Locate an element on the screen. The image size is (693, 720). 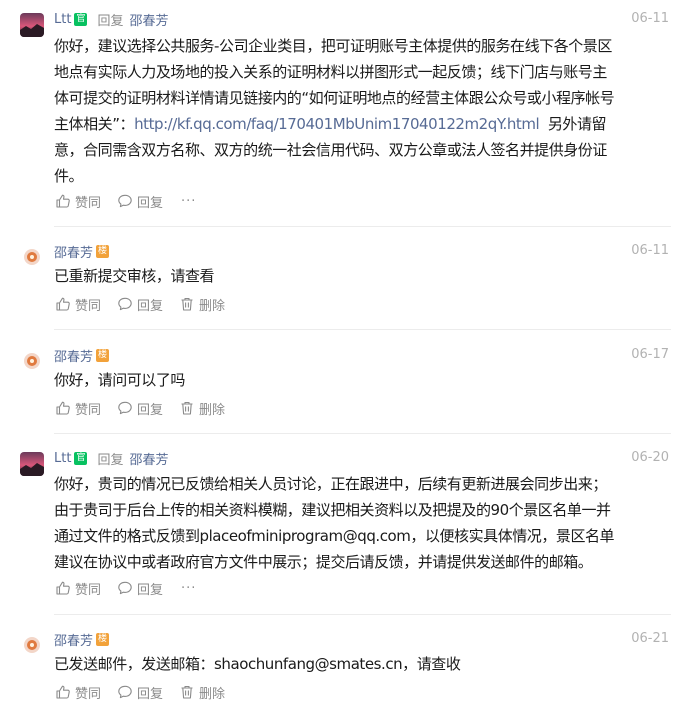
text-line: 意，合同需含双方名称、双方的统一社会信用代码、双方公章或法人签名并提供身份证 is located at coordinates (330, 150).